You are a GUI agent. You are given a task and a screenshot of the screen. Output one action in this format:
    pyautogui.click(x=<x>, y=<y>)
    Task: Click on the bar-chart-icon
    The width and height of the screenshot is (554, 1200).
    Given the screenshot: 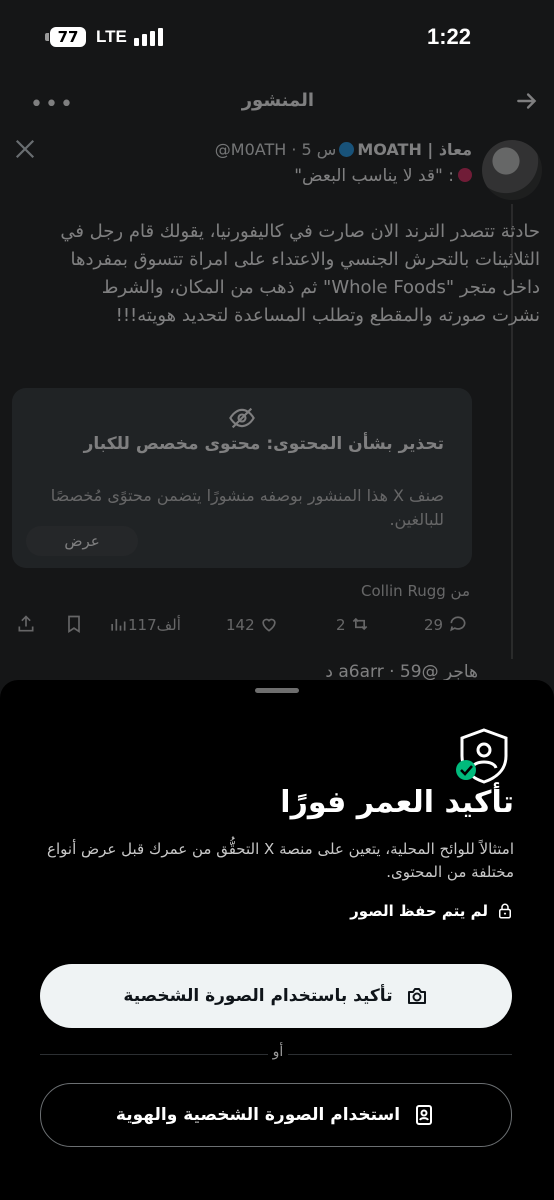 What is the action you would take?
    pyautogui.click(x=118, y=625)
    